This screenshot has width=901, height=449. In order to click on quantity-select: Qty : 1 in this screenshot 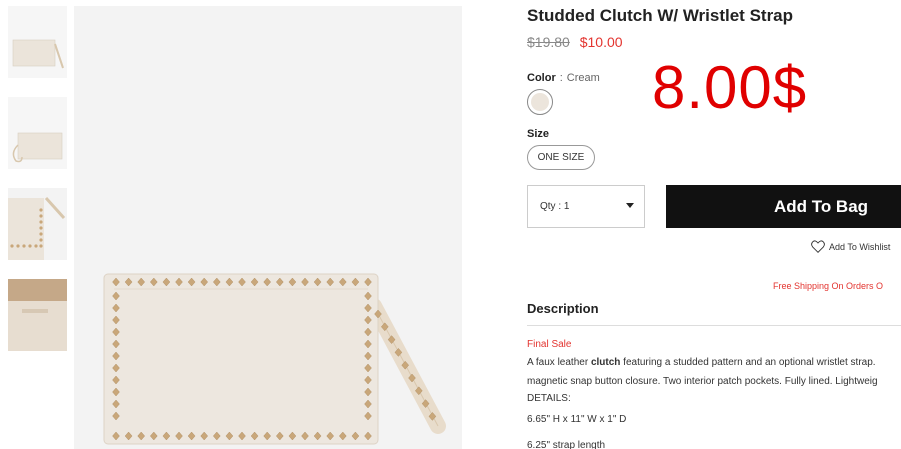, I will do `click(586, 206)`.